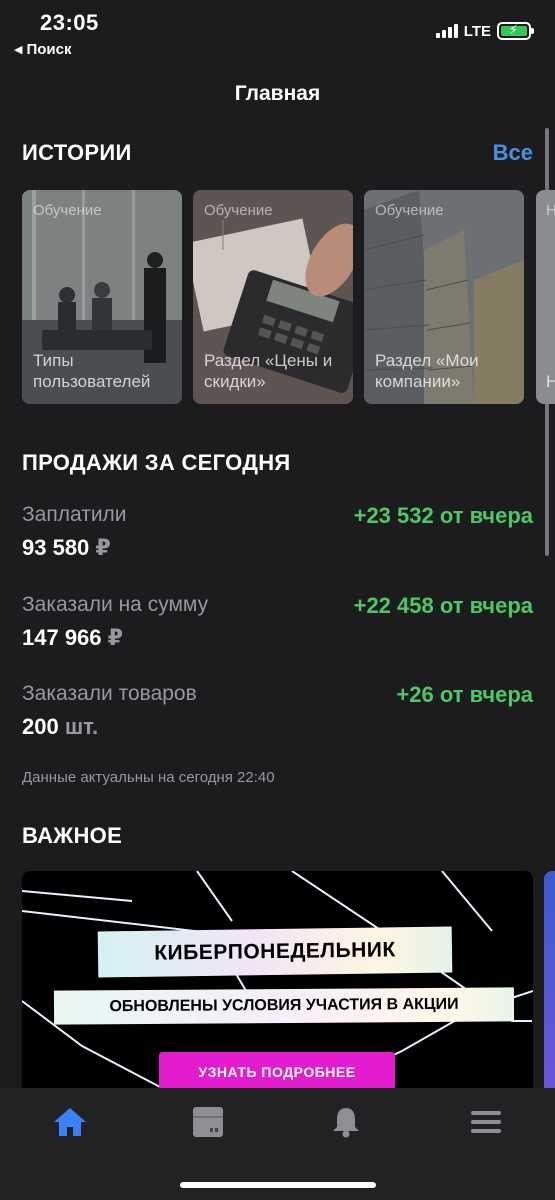  Describe the element at coordinates (277, 1070) in the screenshot. I see `learn-more-button: УЗНАТЬ ПОДРОБНЕЕ` at that location.